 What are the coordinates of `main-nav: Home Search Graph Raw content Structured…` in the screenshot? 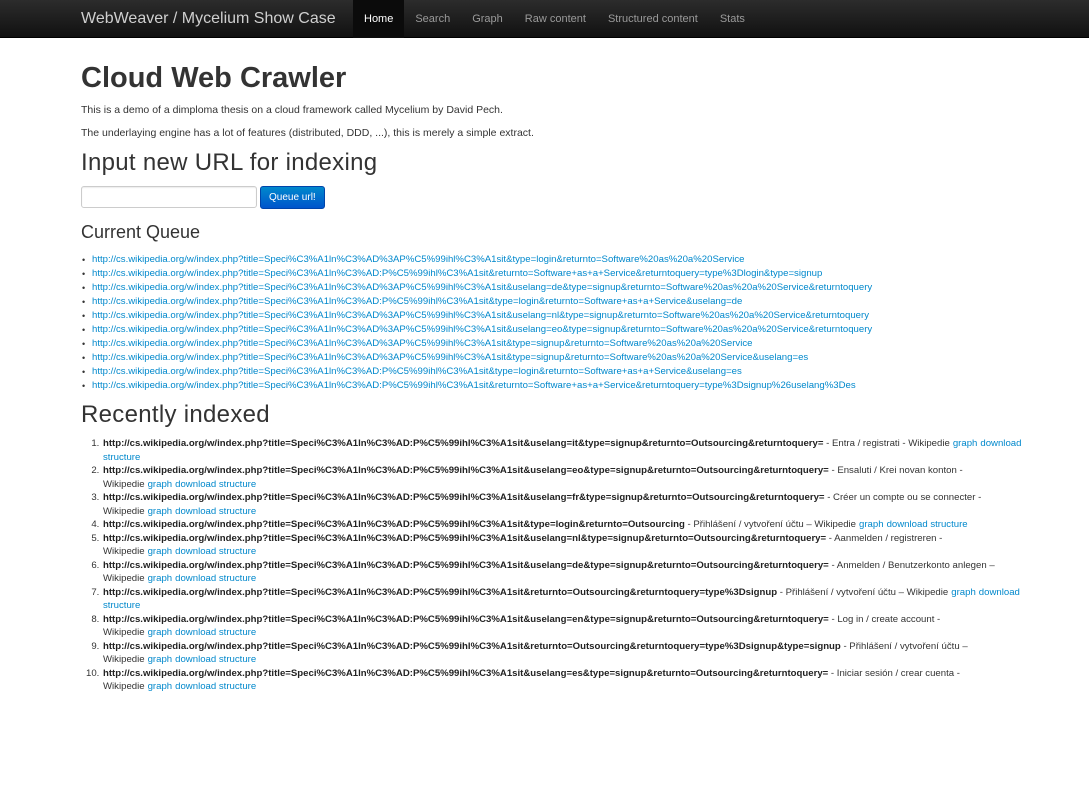 It's located at (554, 19).